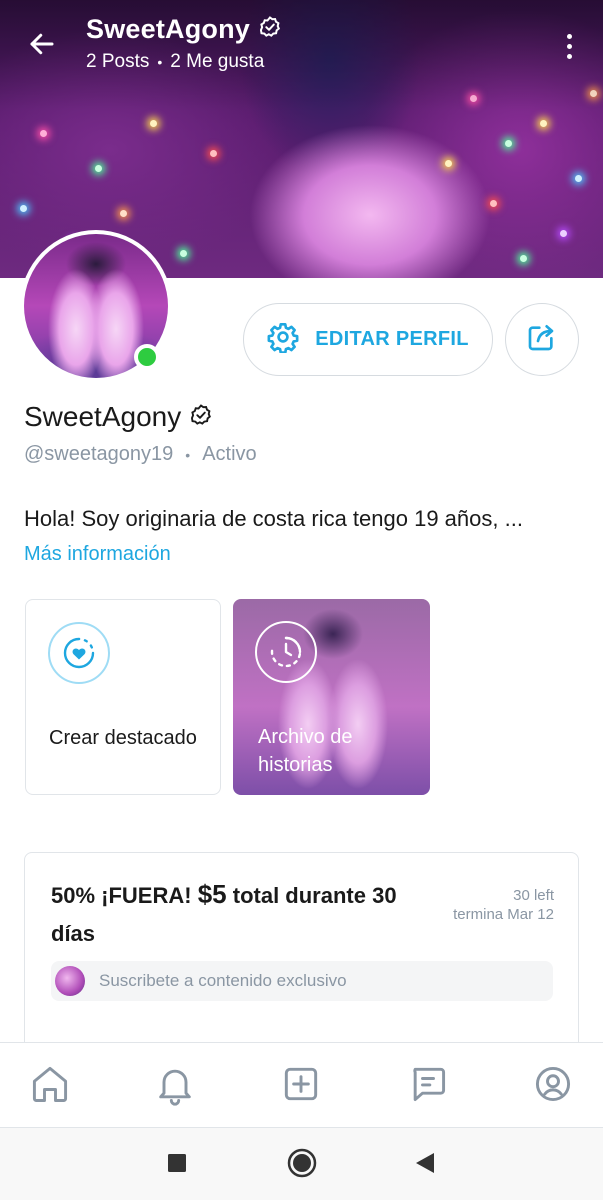 The height and width of the screenshot is (1200, 603). What do you see at coordinates (147, 357) in the screenshot?
I see `online-status-indicator` at bounding box center [147, 357].